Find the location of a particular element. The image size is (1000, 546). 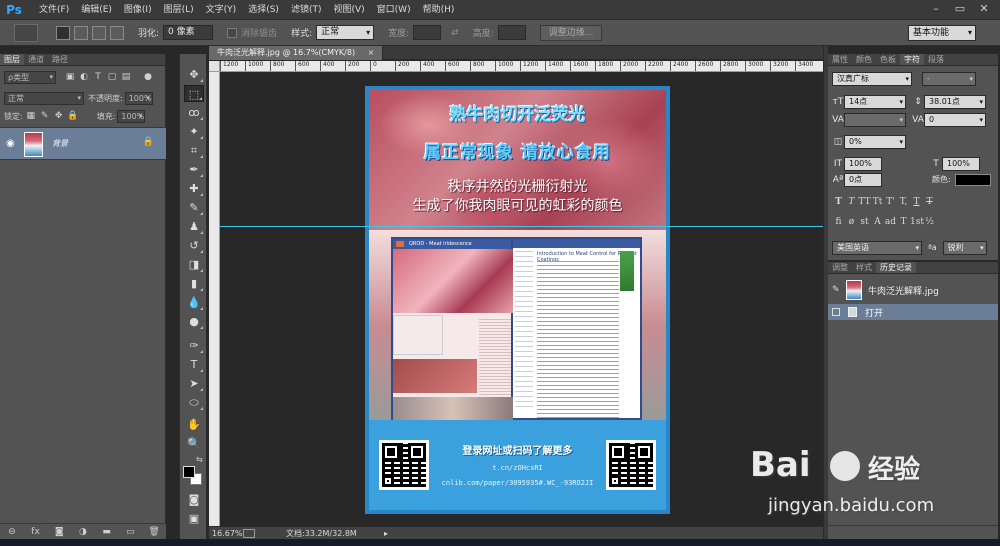

menu-filter: 滤镜(T) is located at coordinates (306, 10).